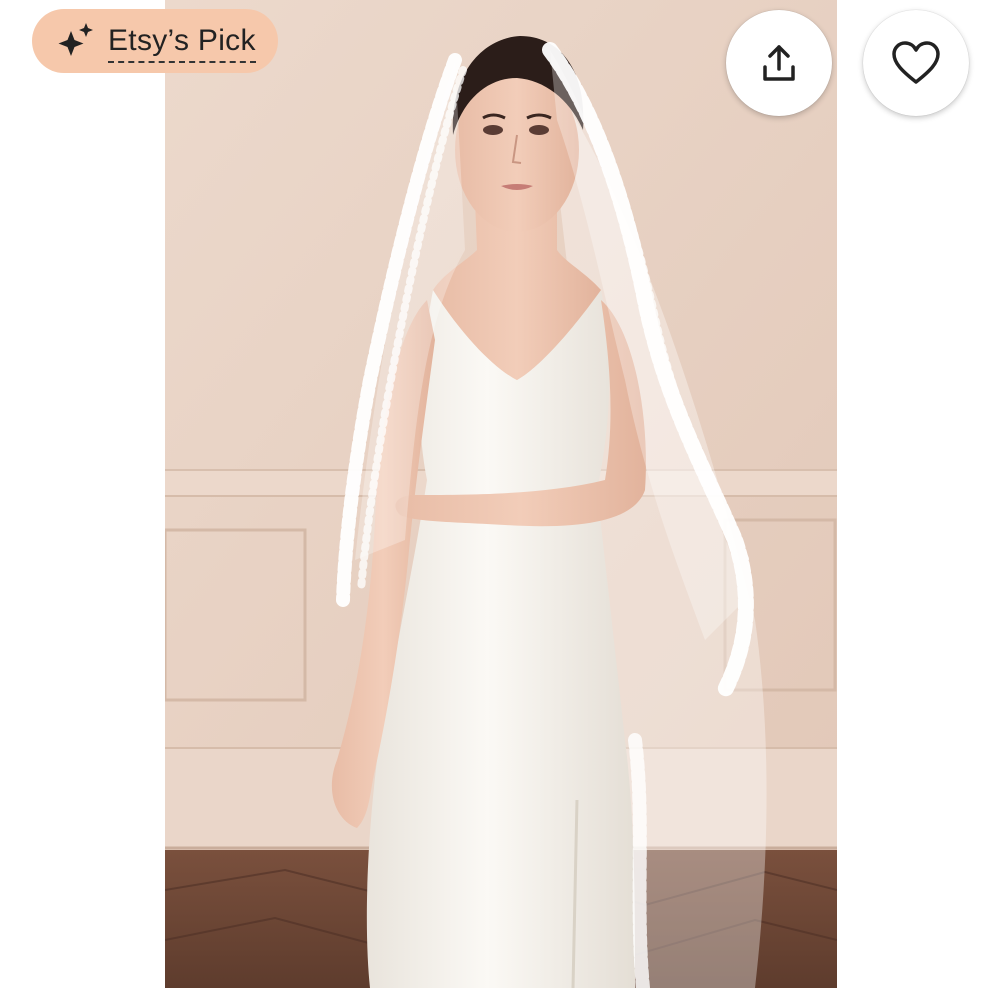  I want to click on share-upload-icon, so click(779, 63).